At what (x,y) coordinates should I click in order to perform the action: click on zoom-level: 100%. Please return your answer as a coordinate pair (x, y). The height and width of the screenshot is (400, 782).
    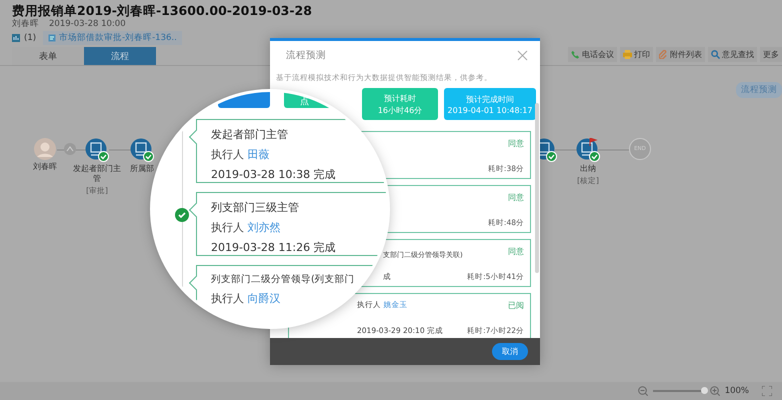
    Looking at the image, I should click on (736, 391).